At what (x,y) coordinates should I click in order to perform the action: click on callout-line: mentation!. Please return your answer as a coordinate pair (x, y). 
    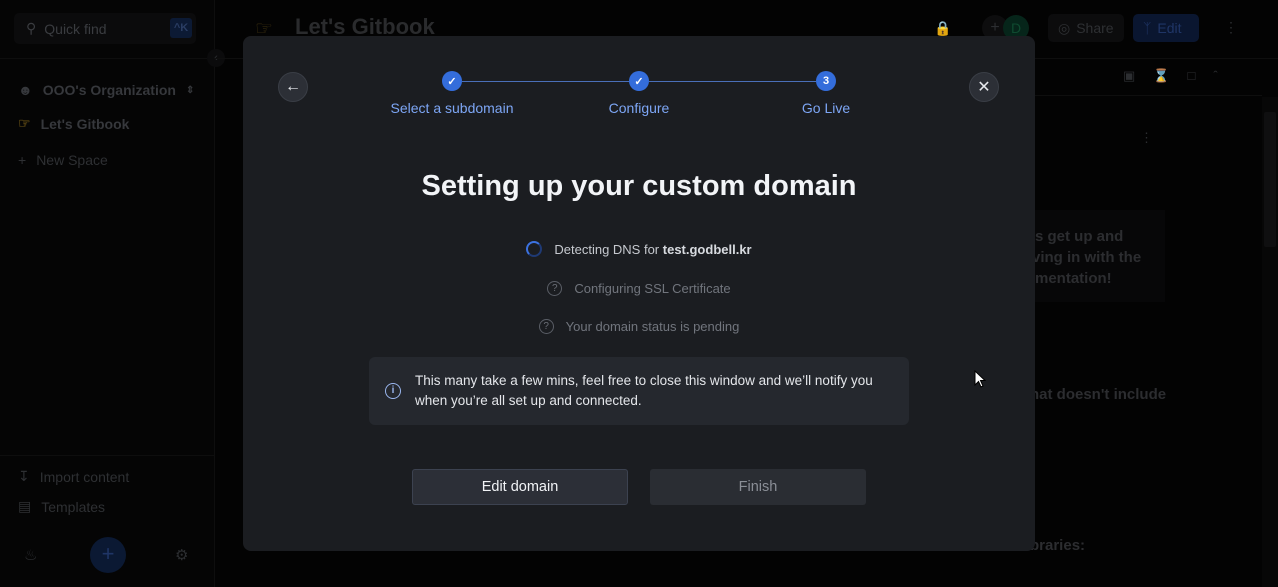
    Looking at the image, I should click on (1073, 278).